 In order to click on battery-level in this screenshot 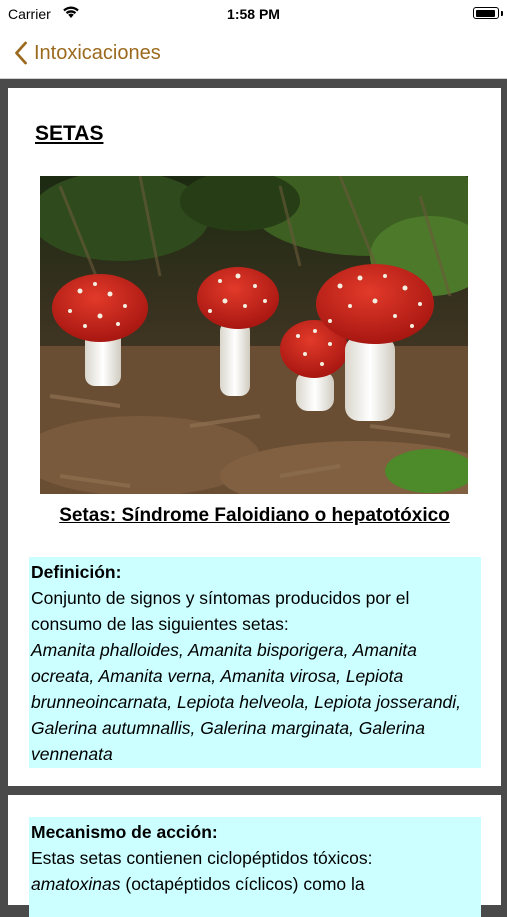, I will do `click(485, 13)`.